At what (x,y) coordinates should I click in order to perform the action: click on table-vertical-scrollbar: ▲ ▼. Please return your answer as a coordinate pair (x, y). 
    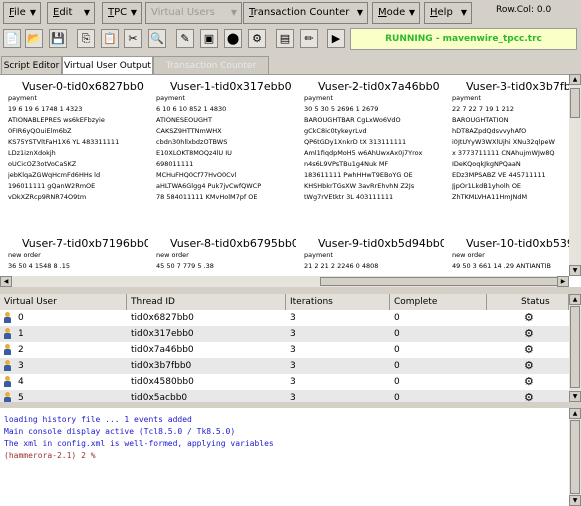
    Looking at the image, I should click on (575, 348).